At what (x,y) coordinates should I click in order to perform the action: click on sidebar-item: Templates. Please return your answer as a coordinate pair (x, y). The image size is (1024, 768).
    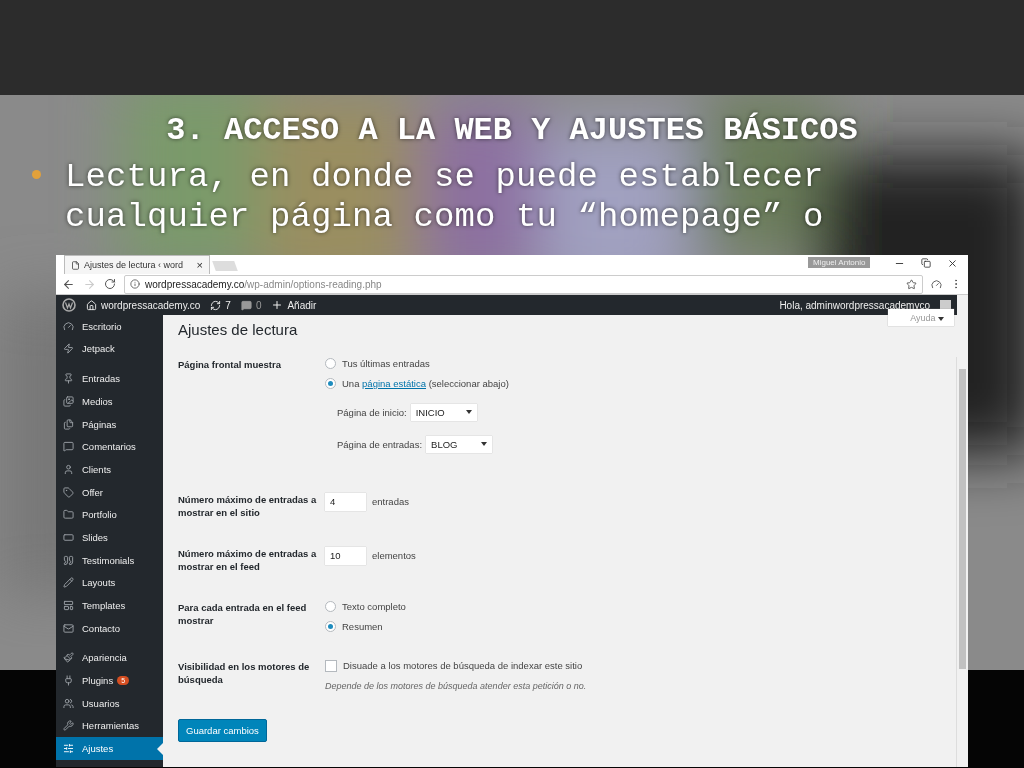
    Looking at the image, I should click on (109, 605).